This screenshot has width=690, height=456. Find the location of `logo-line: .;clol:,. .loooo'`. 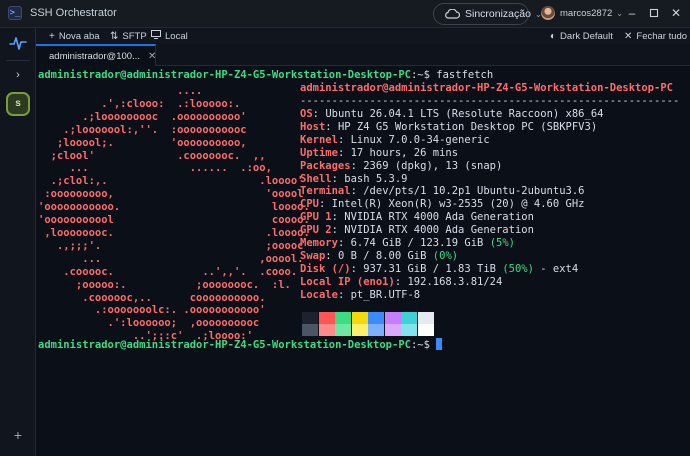

logo-line: .;clol:,. .loooo' is located at coordinates (171, 181).